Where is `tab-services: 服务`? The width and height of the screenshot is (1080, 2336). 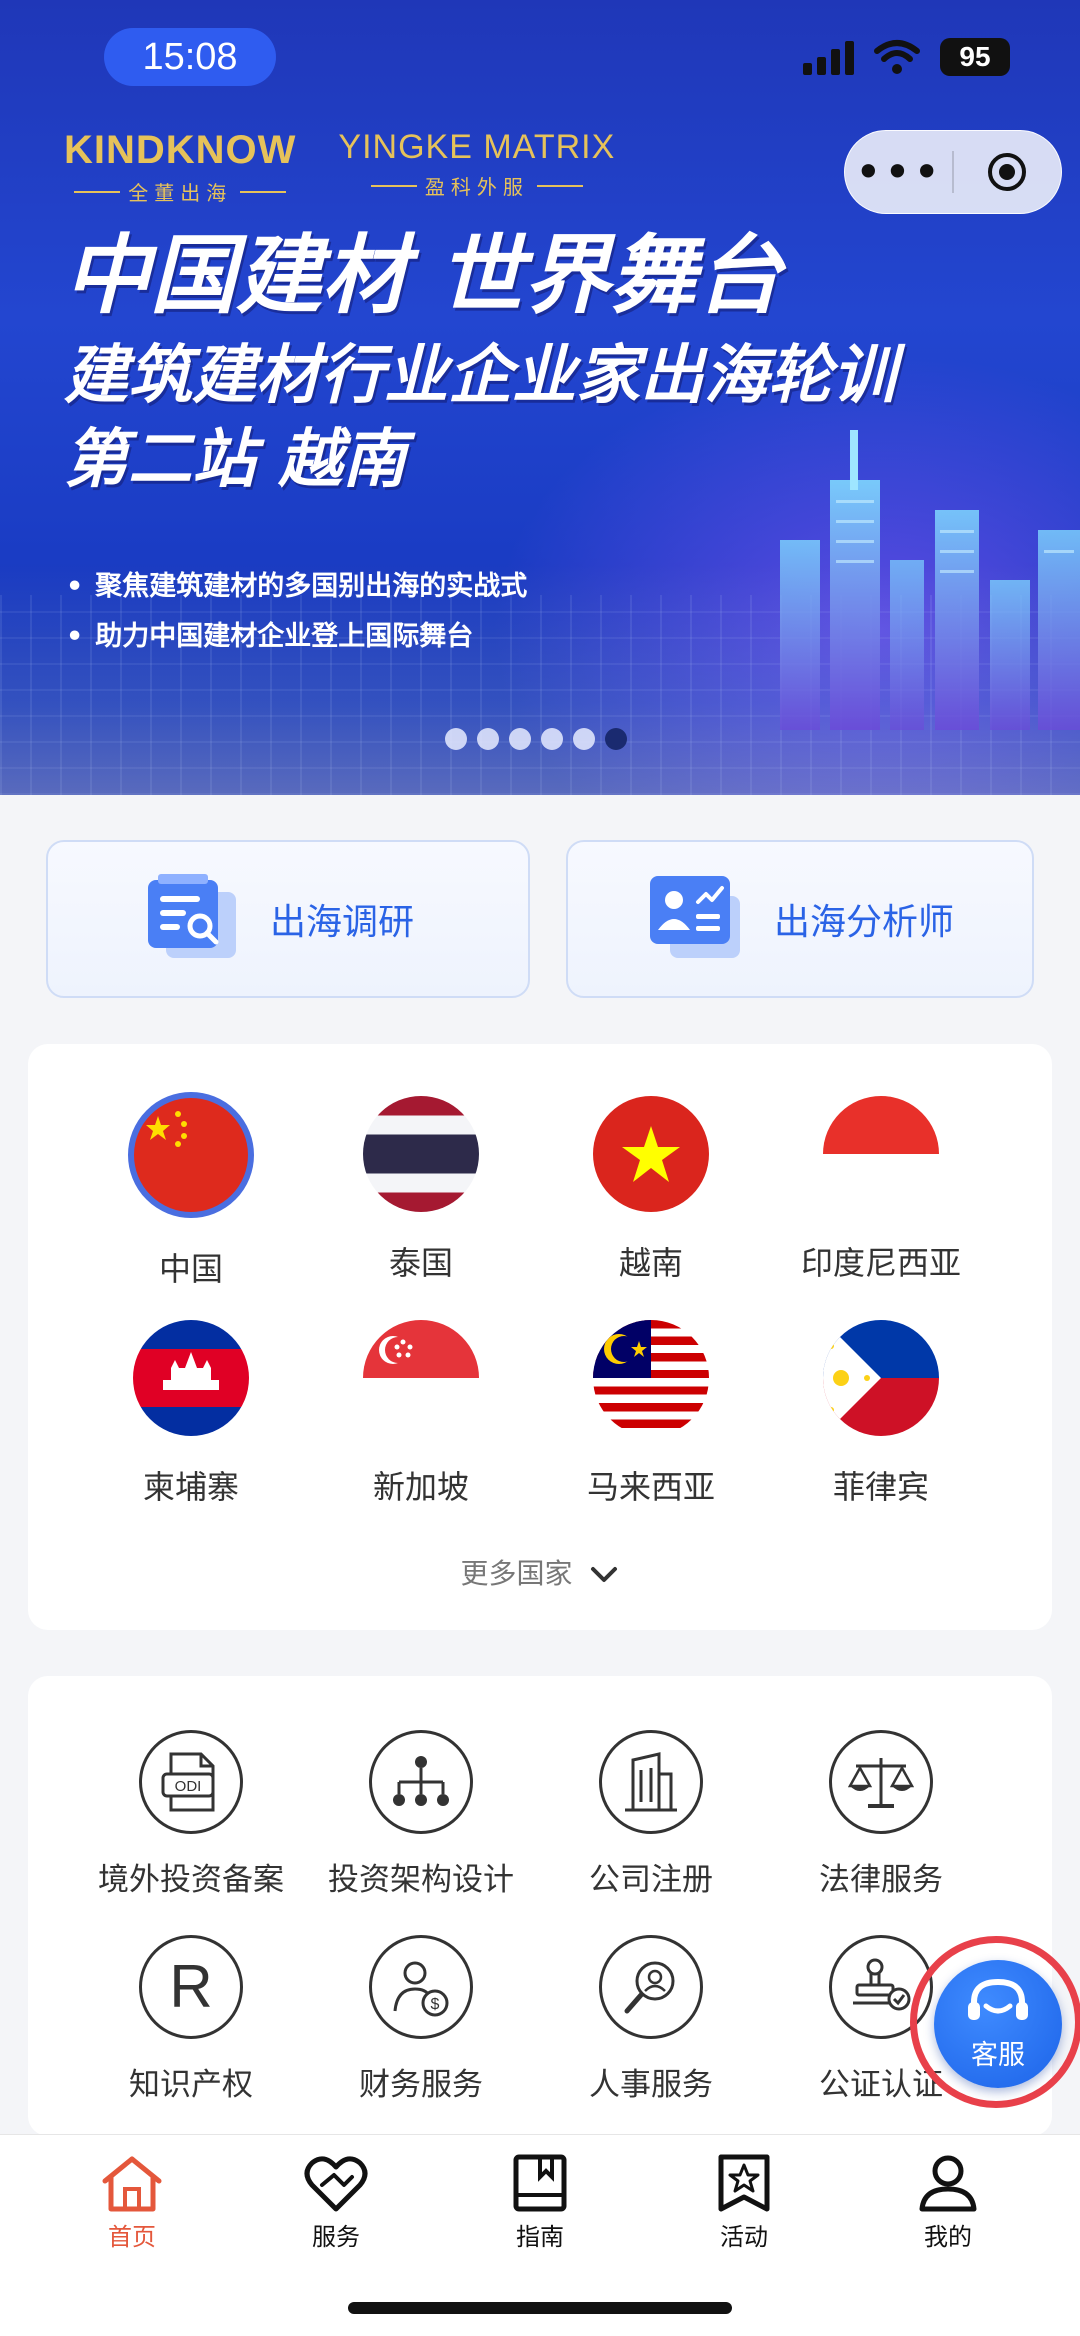
tab-services: 服务 is located at coordinates (336, 2198).